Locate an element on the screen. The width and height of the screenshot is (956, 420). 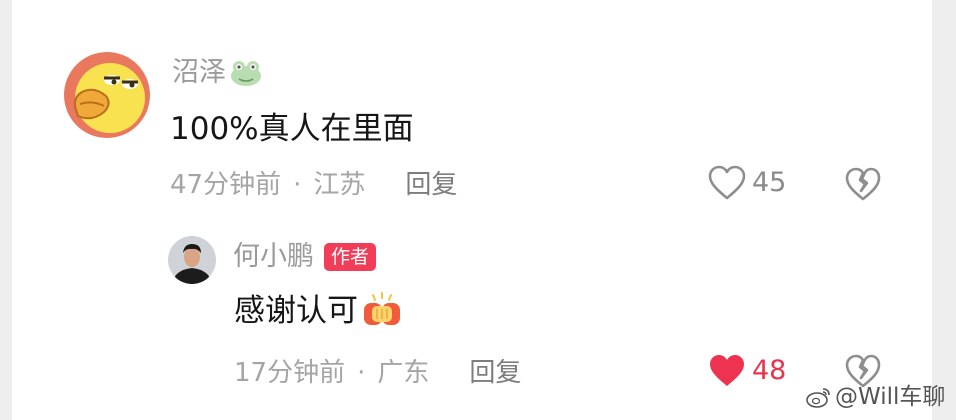
comment-dislike-button is located at coordinates (863, 184).